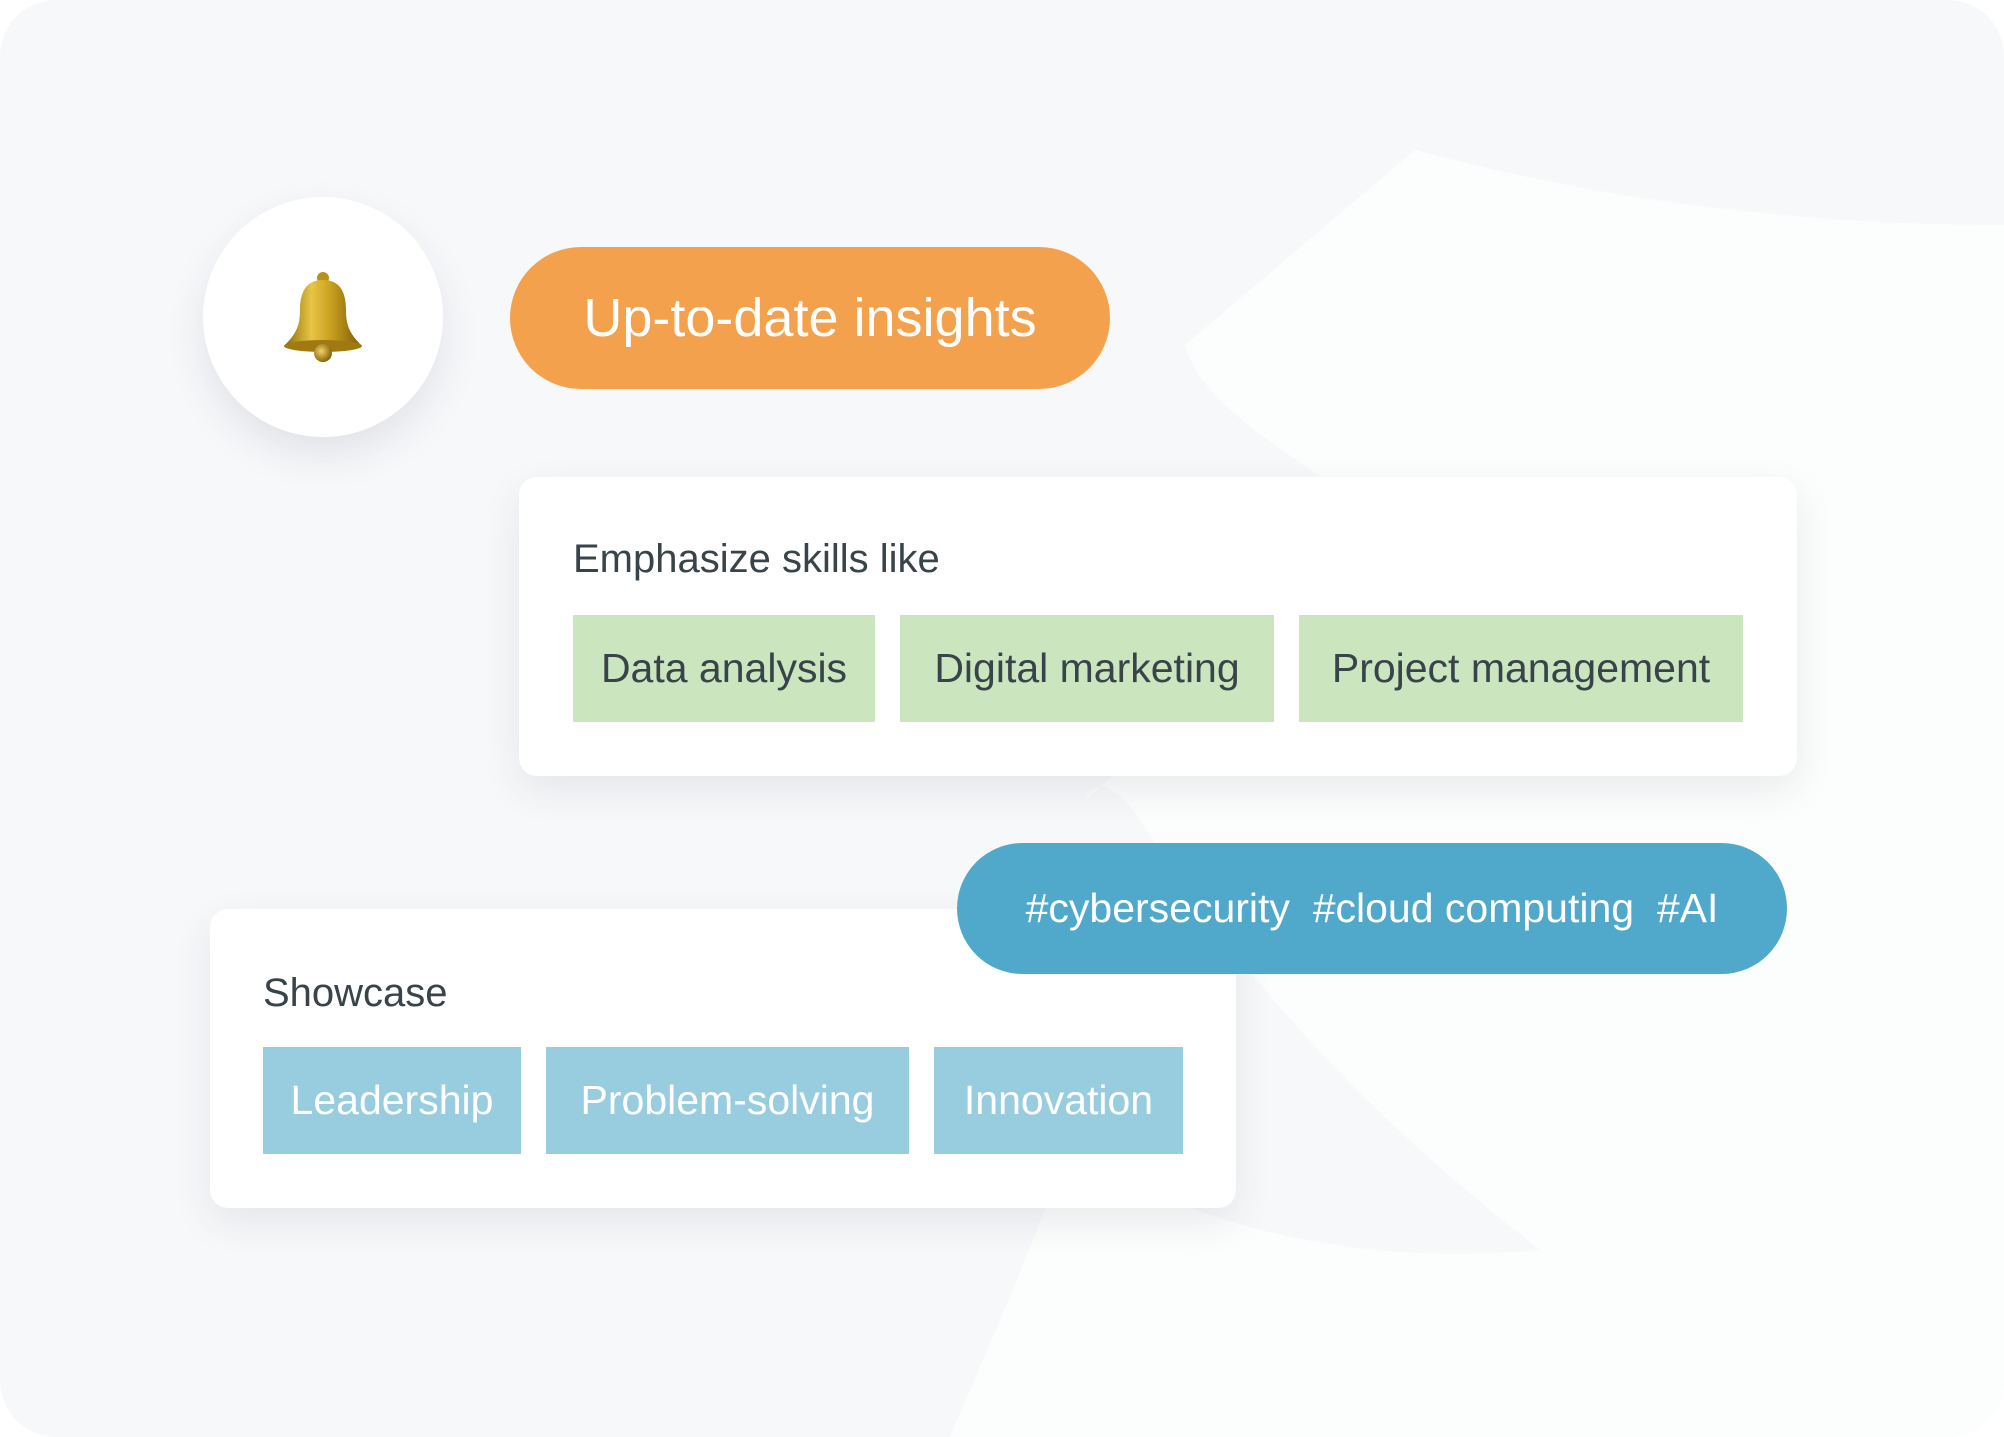 The width and height of the screenshot is (2004, 1437). What do you see at coordinates (724, 668) in the screenshot?
I see `skill-chip: Data analysis` at bounding box center [724, 668].